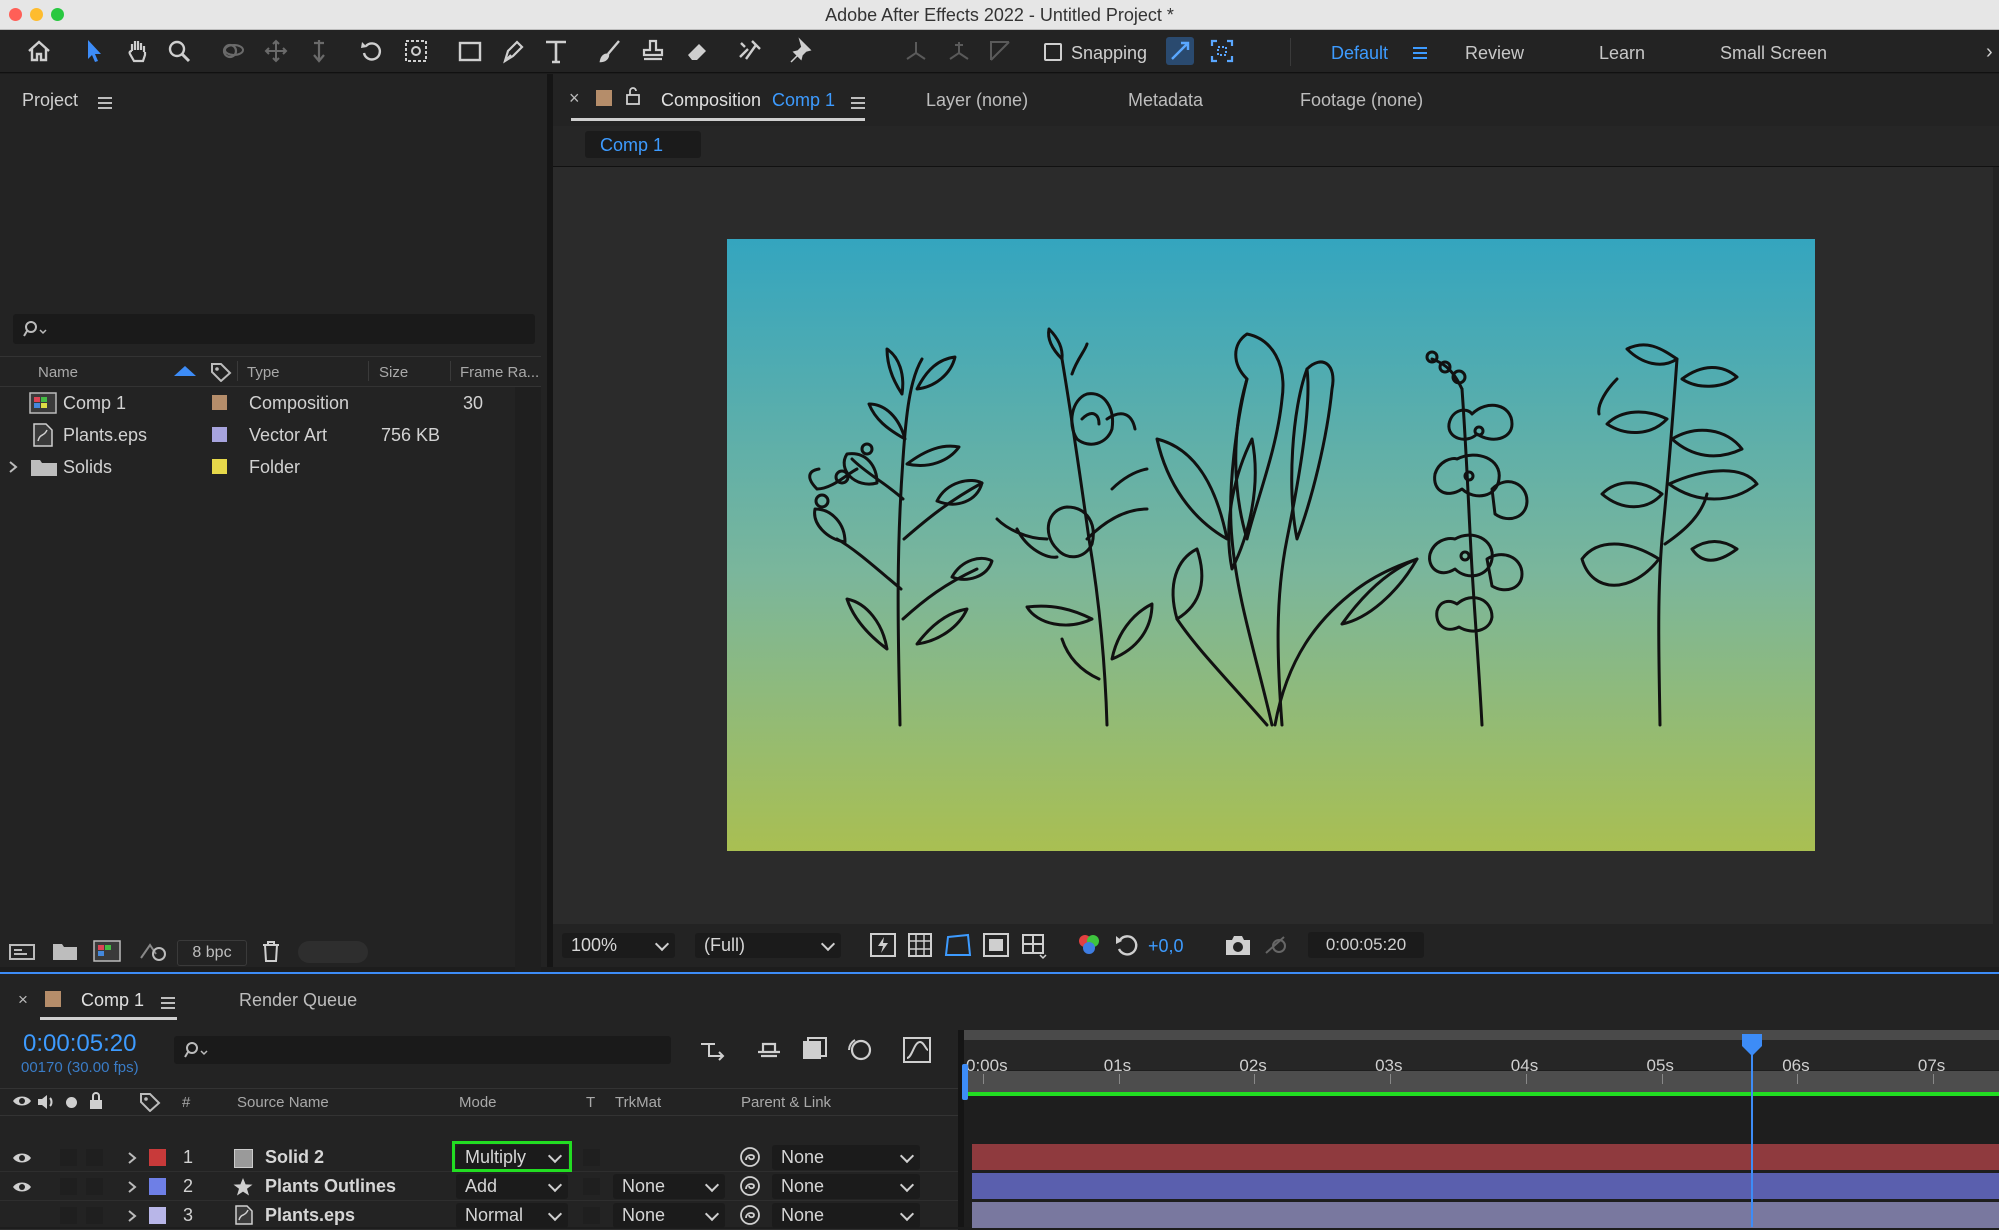 Image resolution: width=1999 pixels, height=1230 pixels. What do you see at coordinates (479, 1156) in the screenshot?
I see `layer-row: 1 Solid 2 Multiply None` at bounding box center [479, 1156].